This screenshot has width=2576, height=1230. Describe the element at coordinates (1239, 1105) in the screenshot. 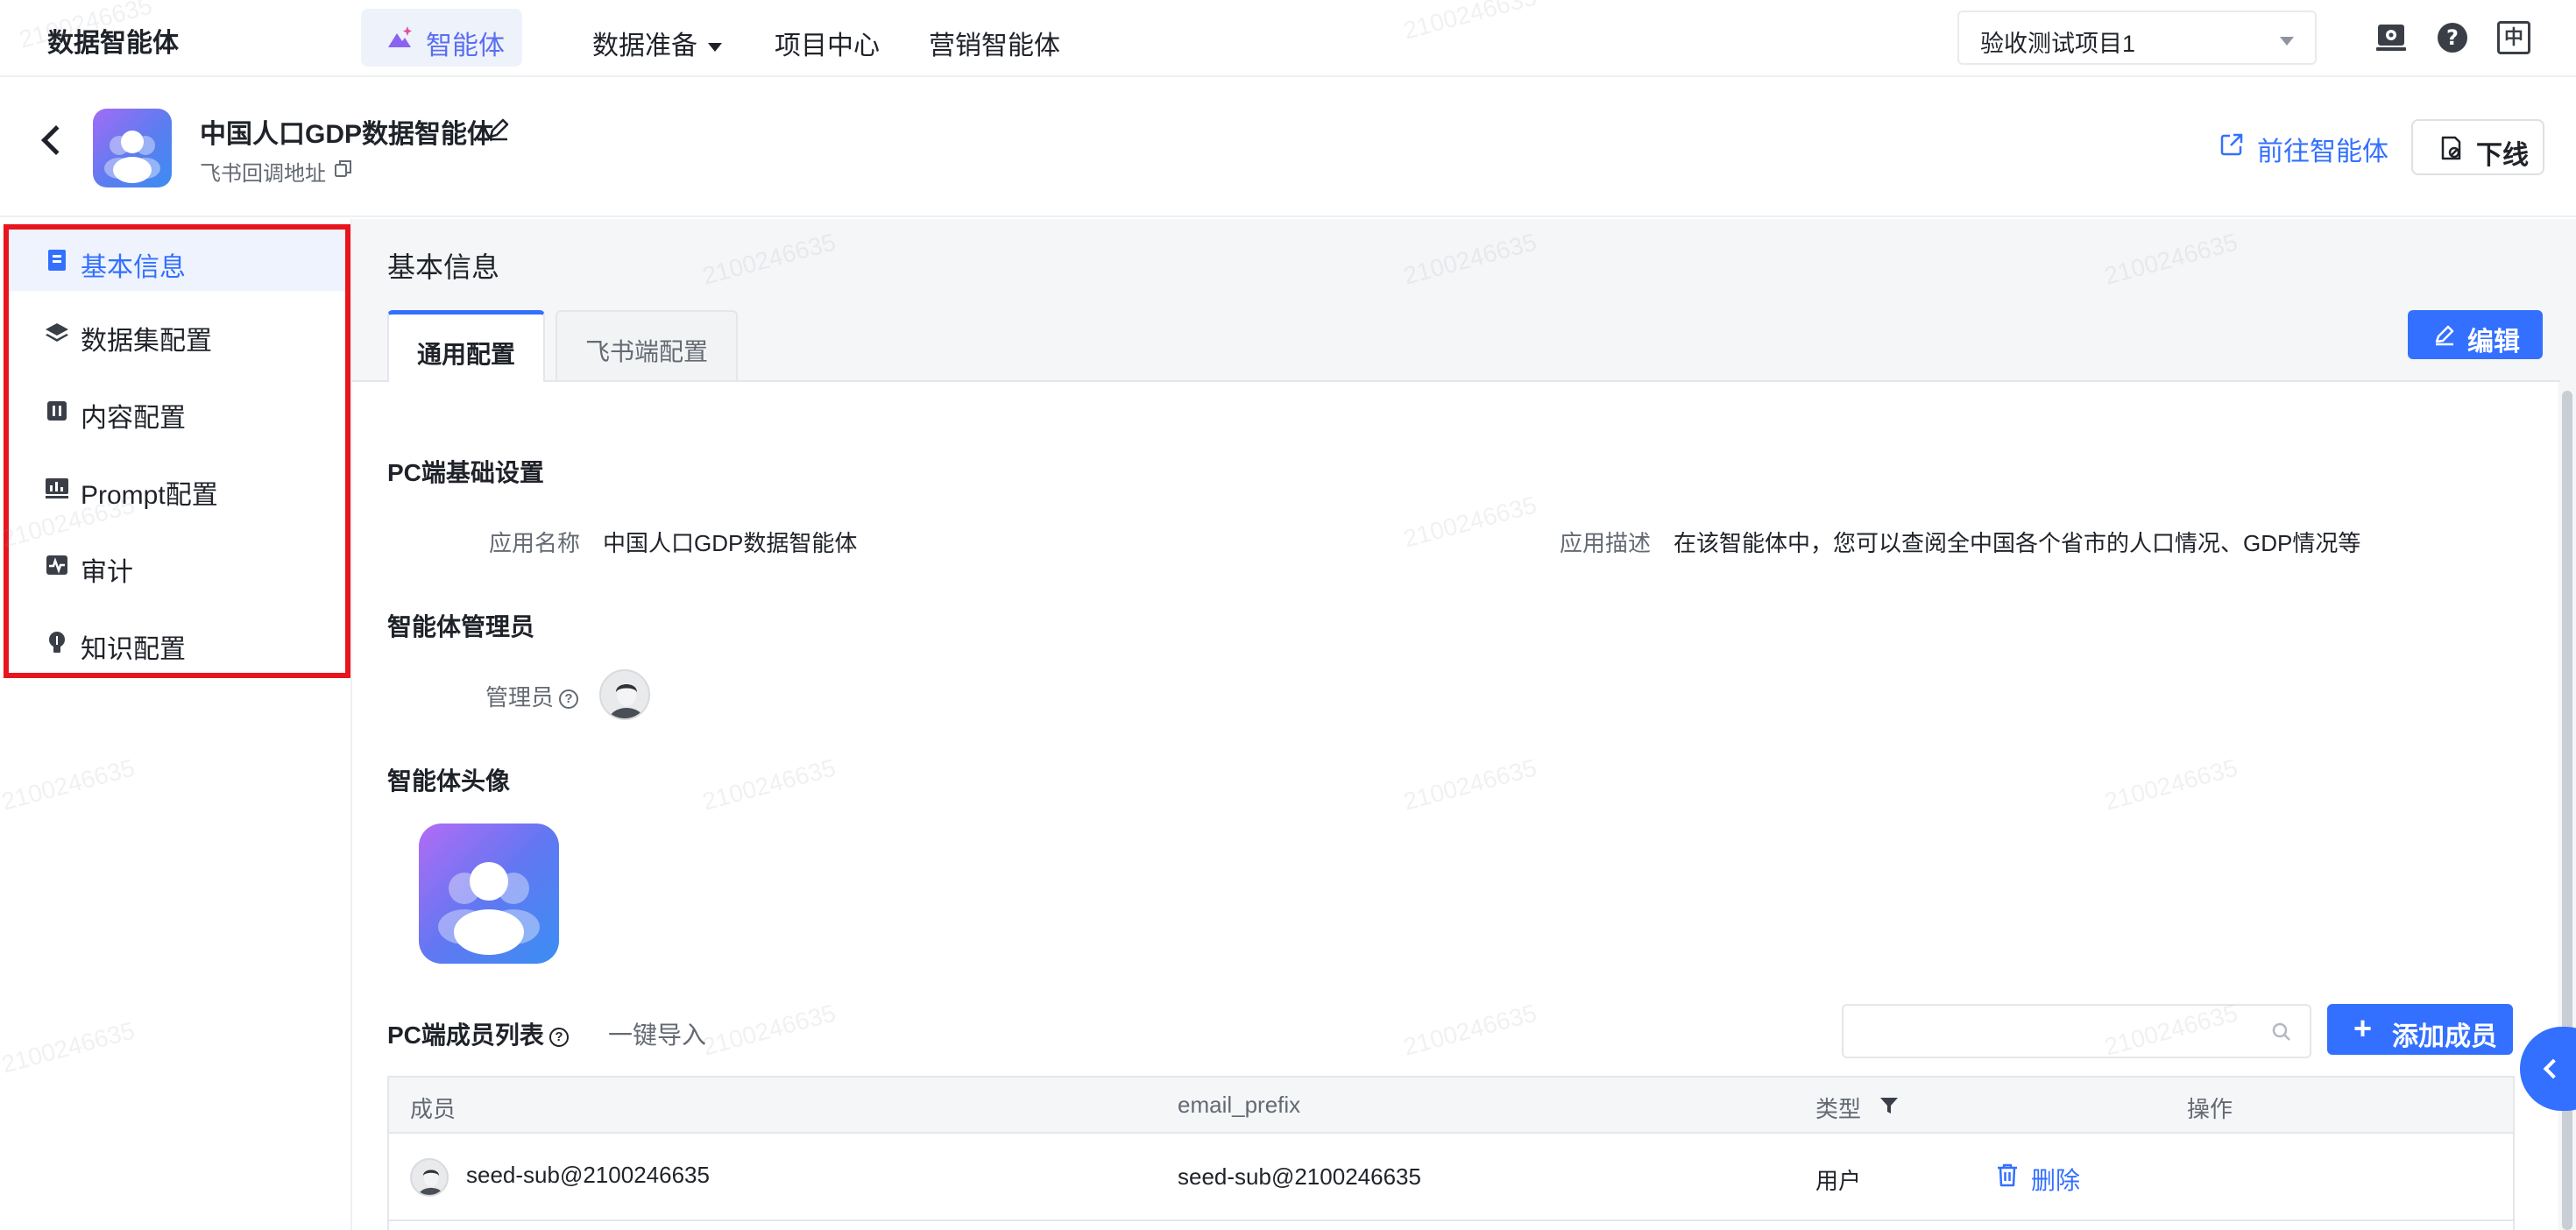

I see `column-header-email-prefix: email_prefix` at that location.